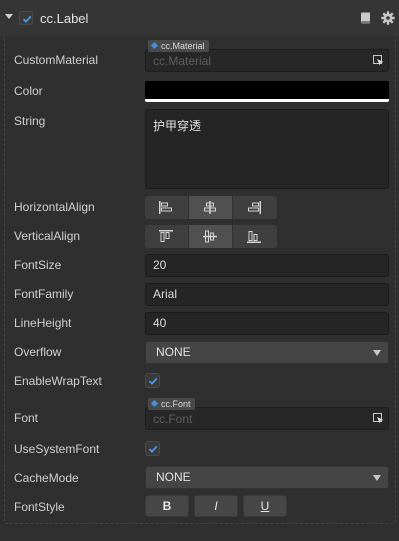  What do you see at coordinates (267, 265) in the screenshot?
I see `font-size-input: 20` at bounding box center [267, 265].